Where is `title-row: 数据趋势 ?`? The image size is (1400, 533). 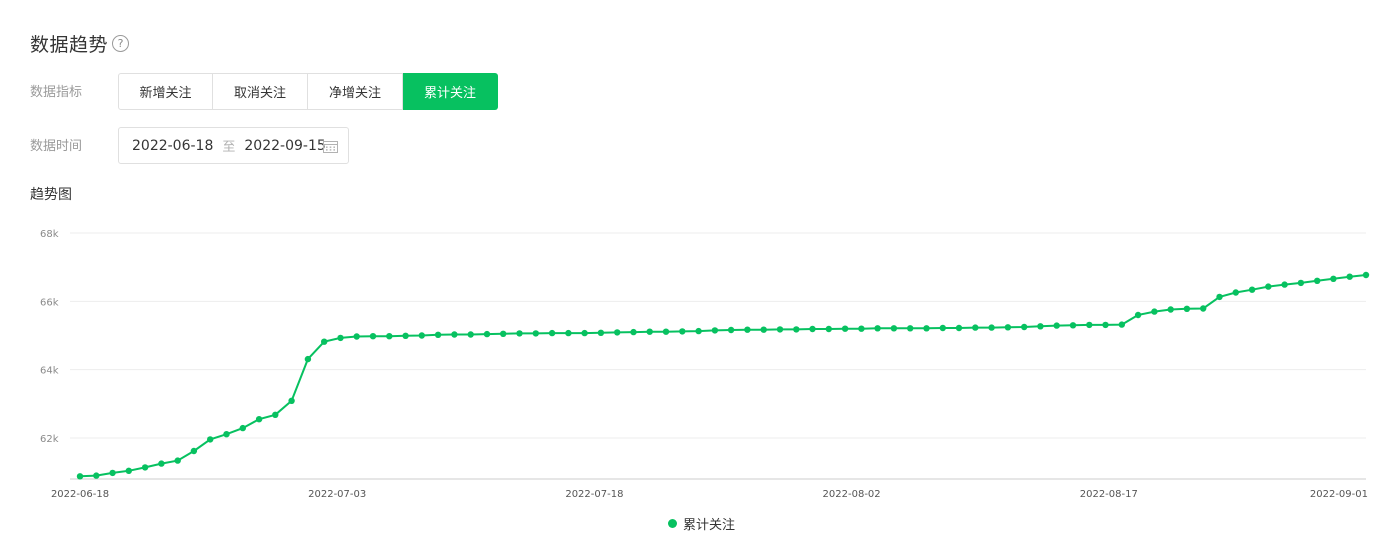
title-row: 数据趋势 ? is located at coordinates (80, 43).